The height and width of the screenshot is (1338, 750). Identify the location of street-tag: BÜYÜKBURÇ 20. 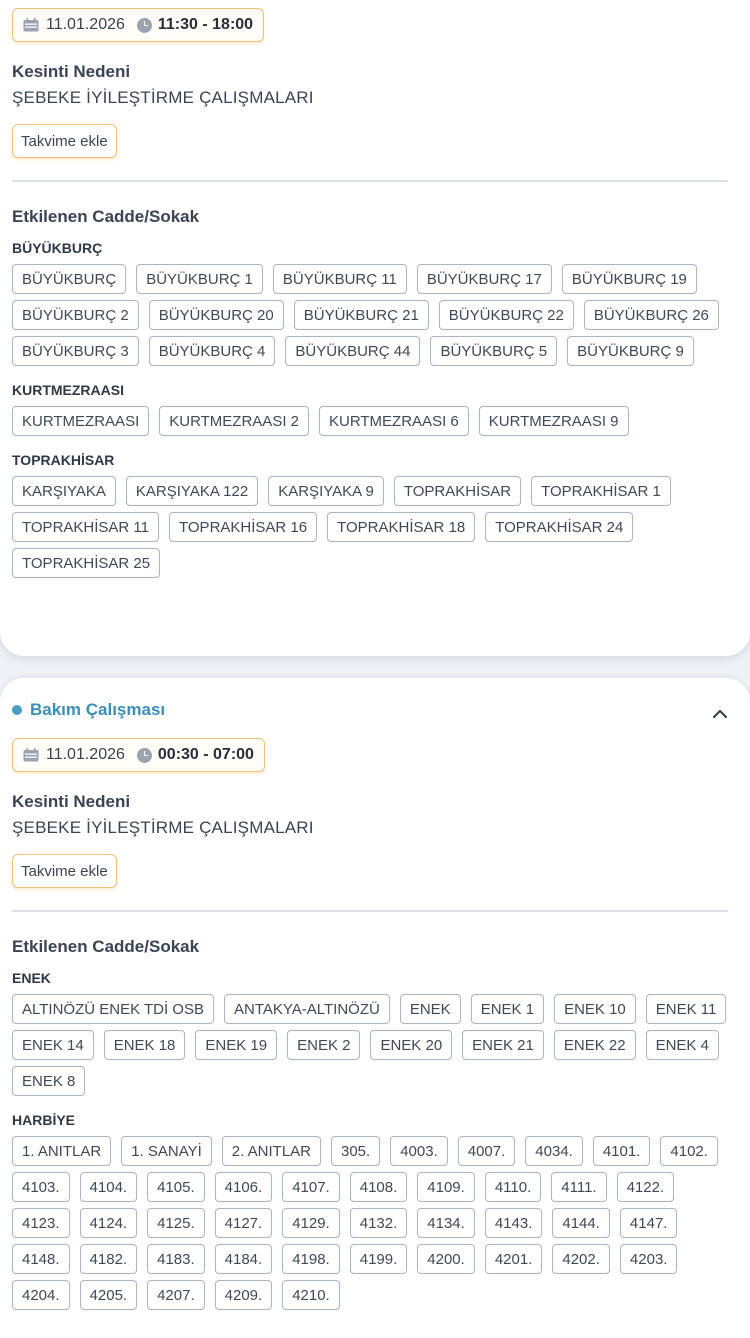
(216, 315).